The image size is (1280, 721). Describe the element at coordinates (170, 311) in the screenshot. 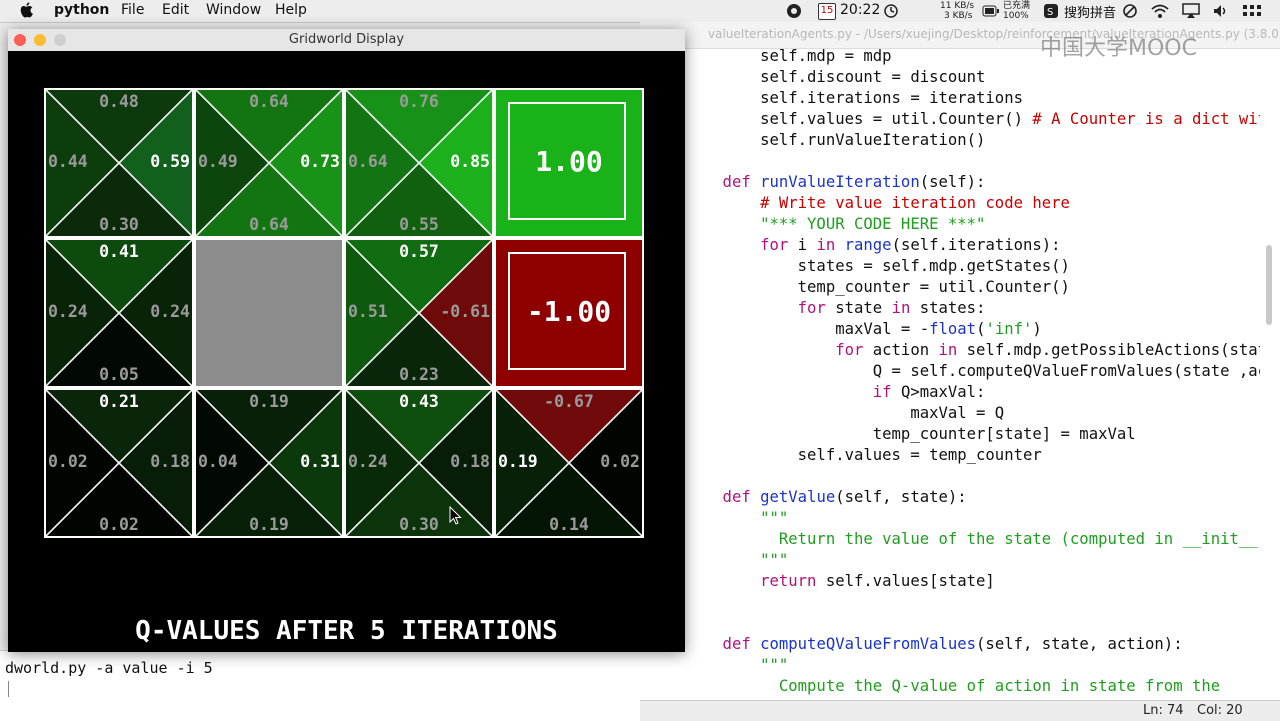

I see `q-value-east: 0.24` at that location.